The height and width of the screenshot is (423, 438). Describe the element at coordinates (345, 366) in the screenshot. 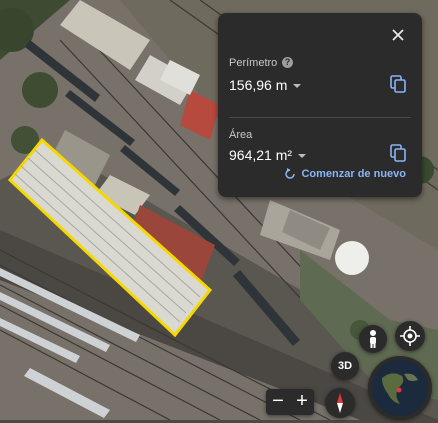

I see `3d-toggle-button: 3D` at that location.